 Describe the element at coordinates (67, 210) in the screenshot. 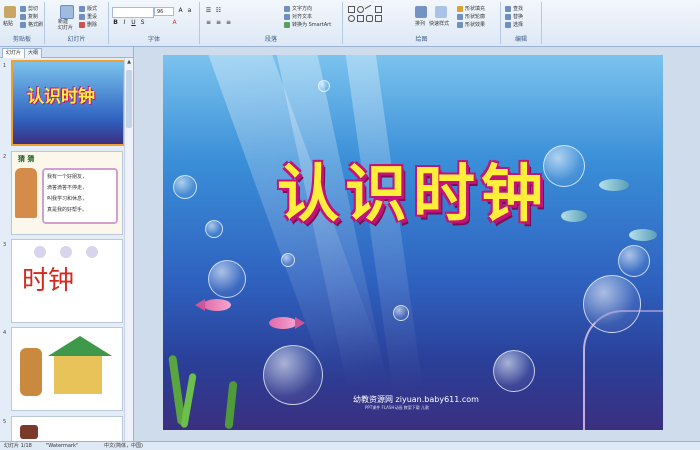

I see `riddle-line: 真是我的好帮手。` at that location.